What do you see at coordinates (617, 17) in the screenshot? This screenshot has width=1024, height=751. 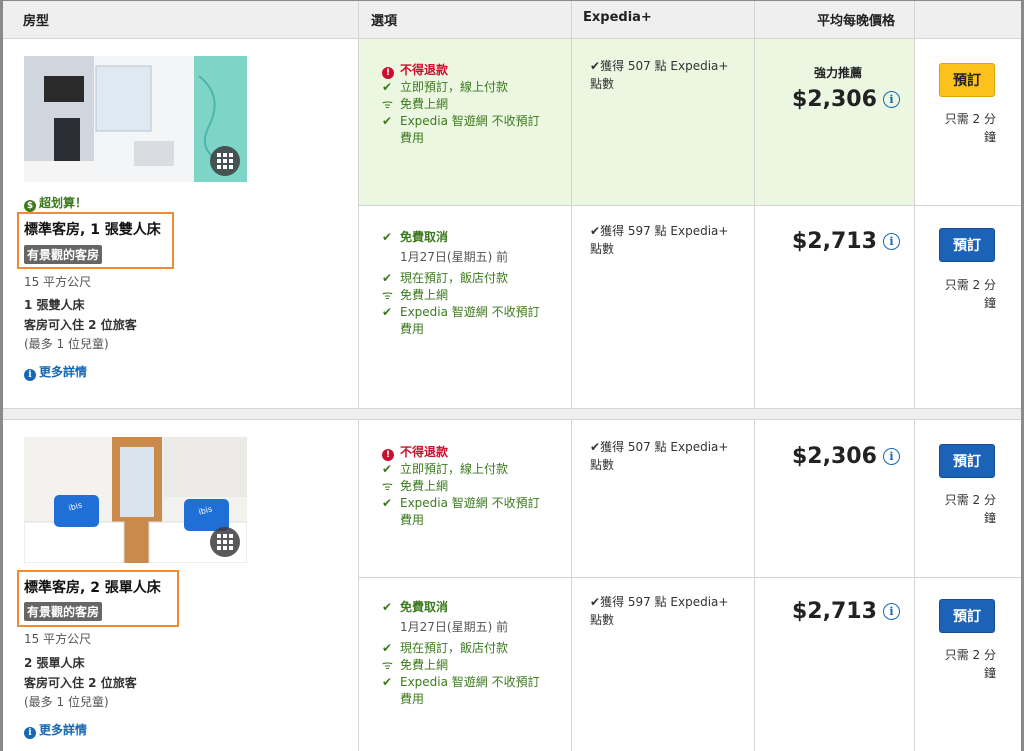 I see `header-expedia-plus: Expedia+` at bounding box center [617, 17].